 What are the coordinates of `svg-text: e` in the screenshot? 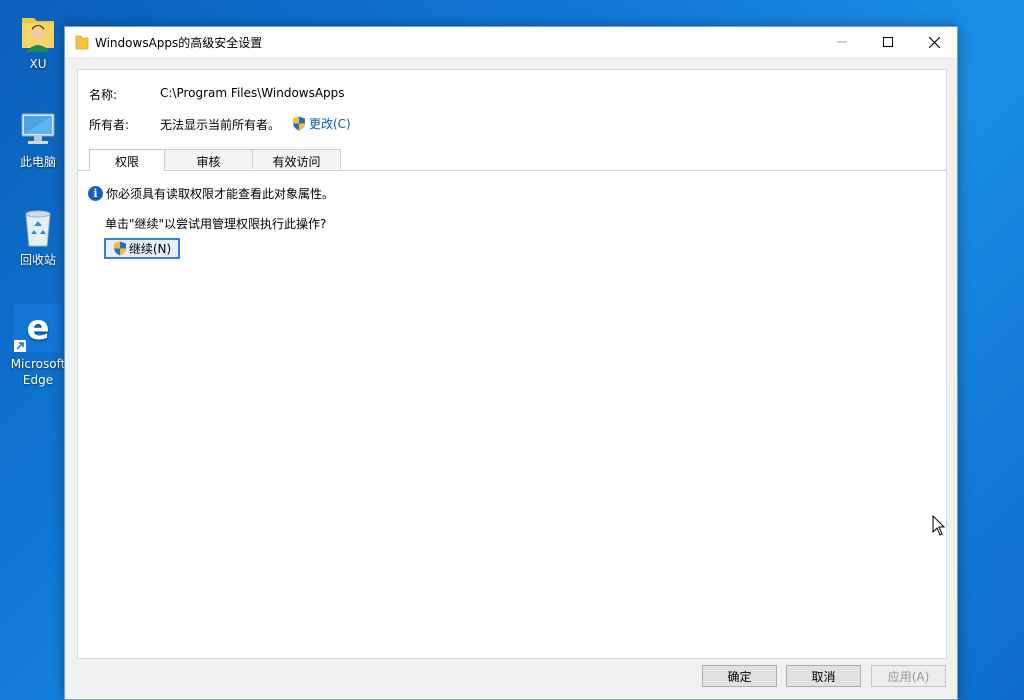 It's located at (37, 328).